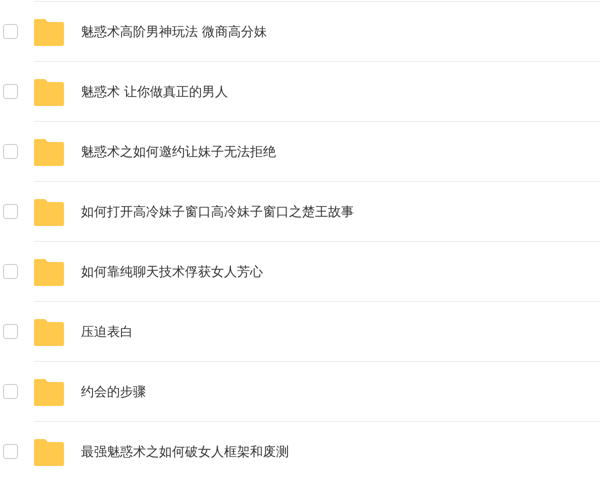 The width and height of the screenshot is (600, 482). What do you see at coordinates (154, 91) in the screenshot?
I see `folder-name: 魅惑术 让你做真正的男人` at bounding box center [154, 91].